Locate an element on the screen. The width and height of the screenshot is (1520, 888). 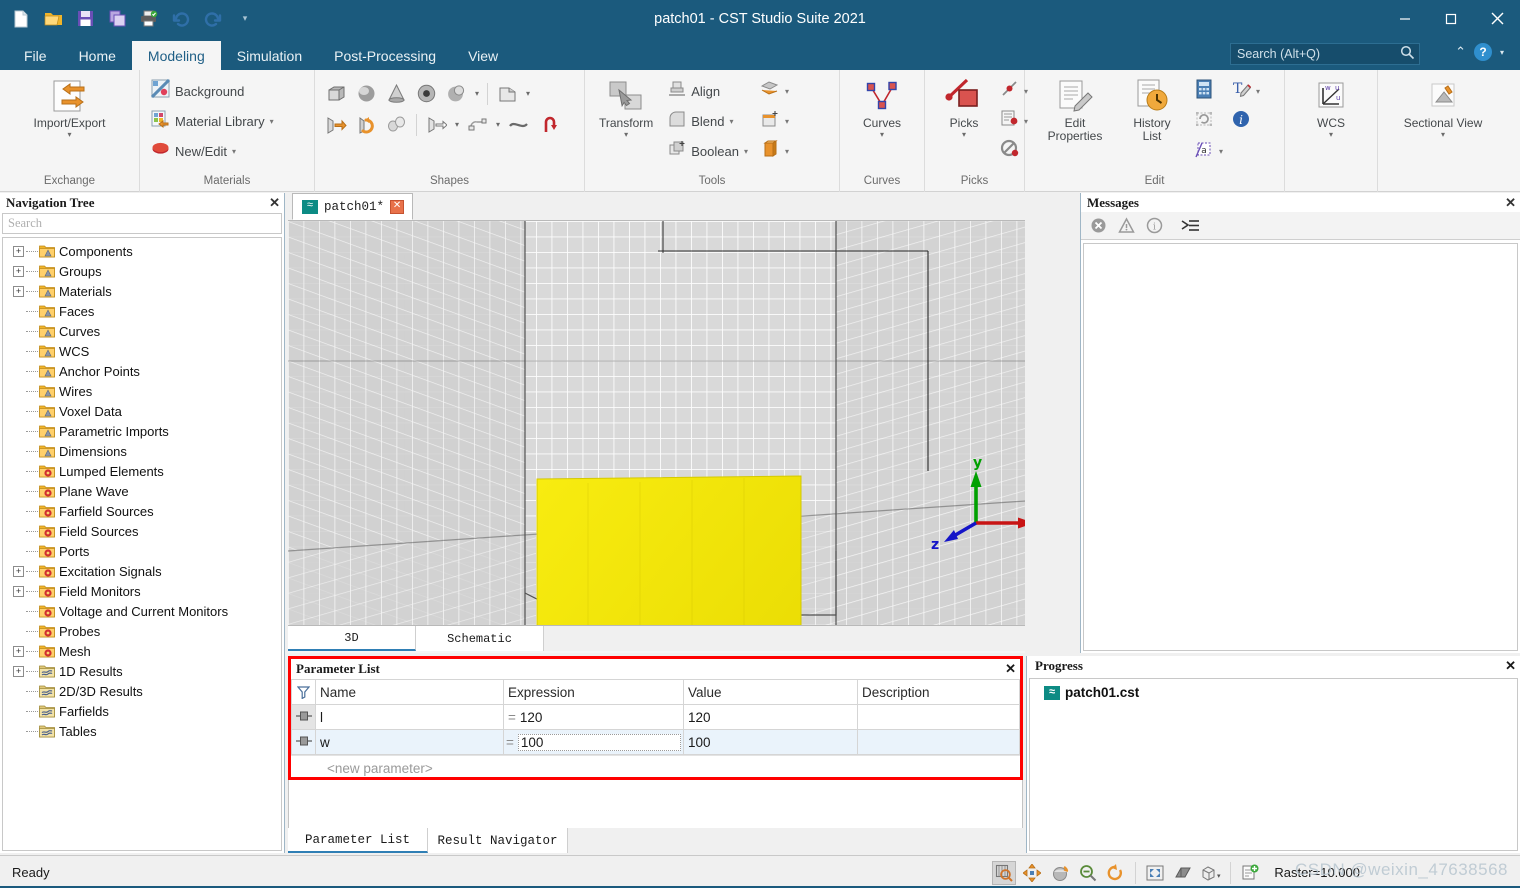
sweep-curve-icon is located at coordinates (436, 124).